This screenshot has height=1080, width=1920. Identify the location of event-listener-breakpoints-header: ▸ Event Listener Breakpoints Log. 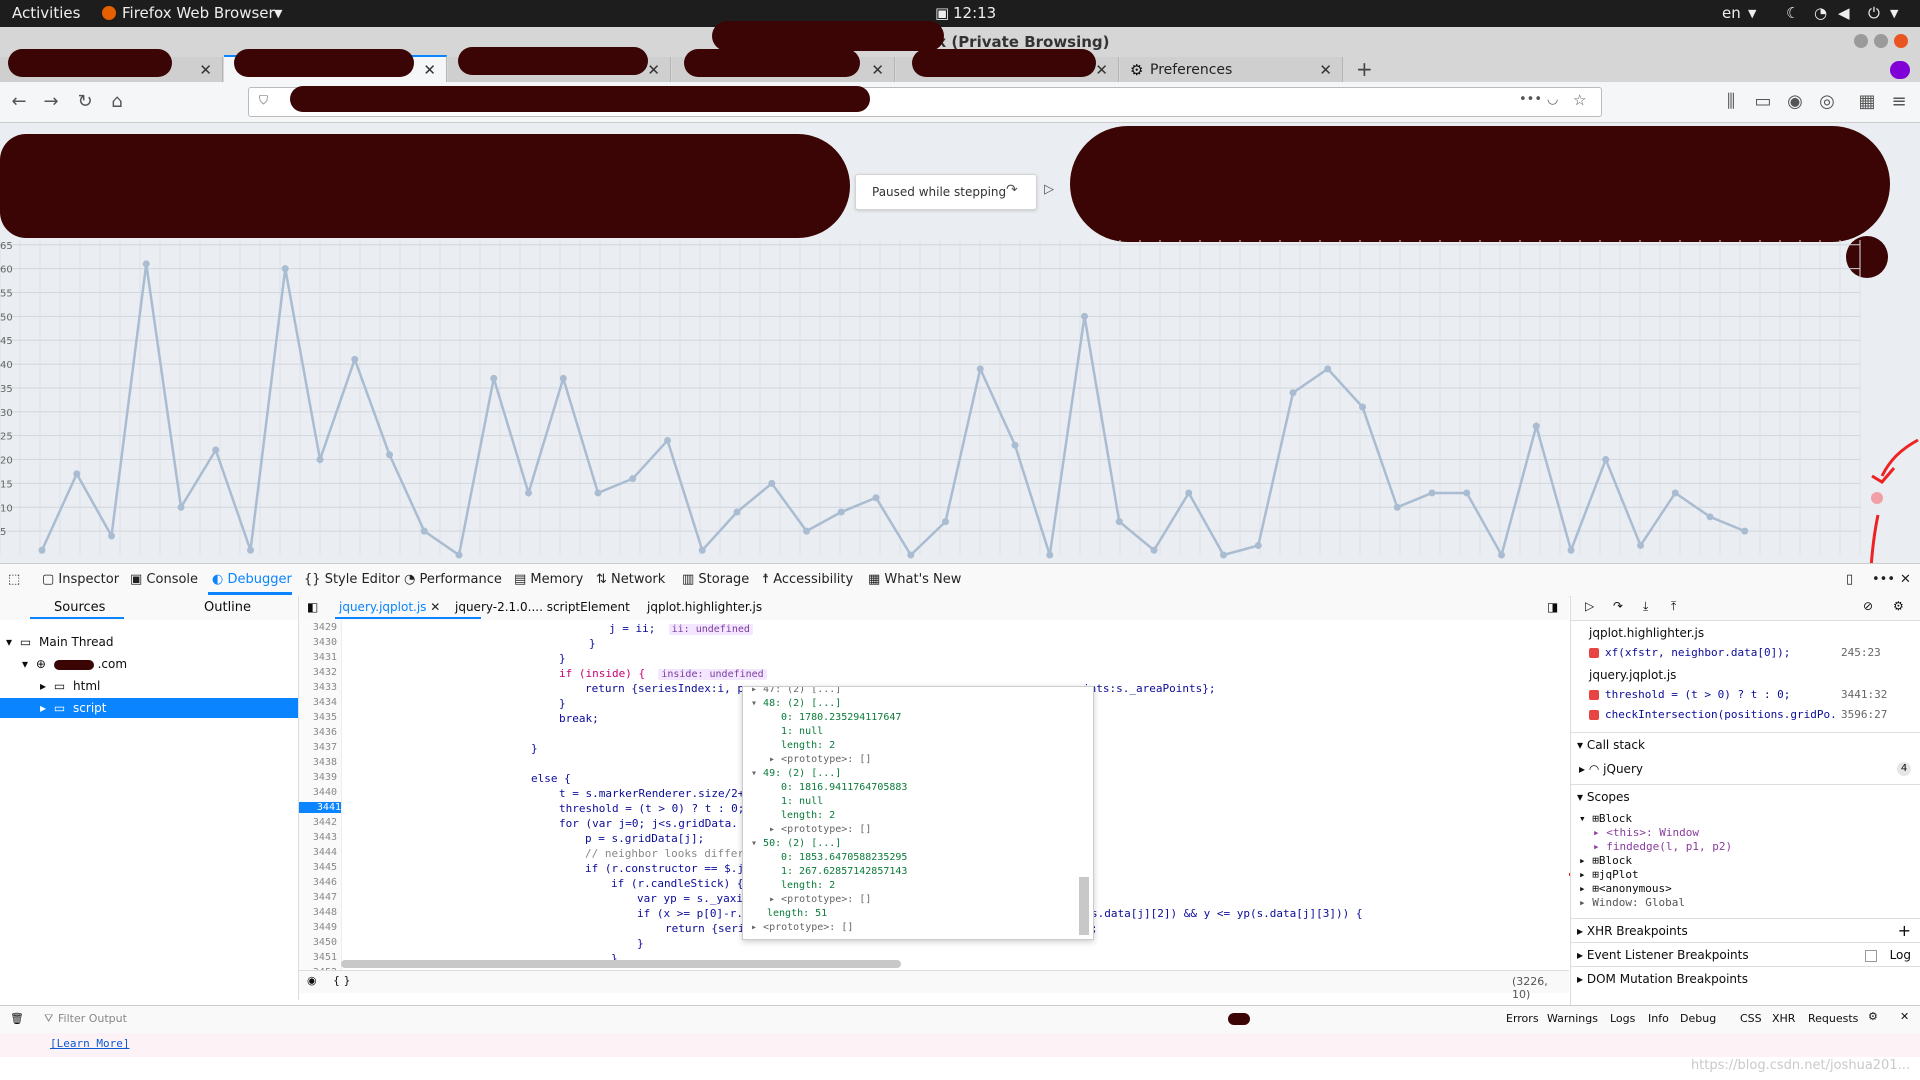
(1745, 954).